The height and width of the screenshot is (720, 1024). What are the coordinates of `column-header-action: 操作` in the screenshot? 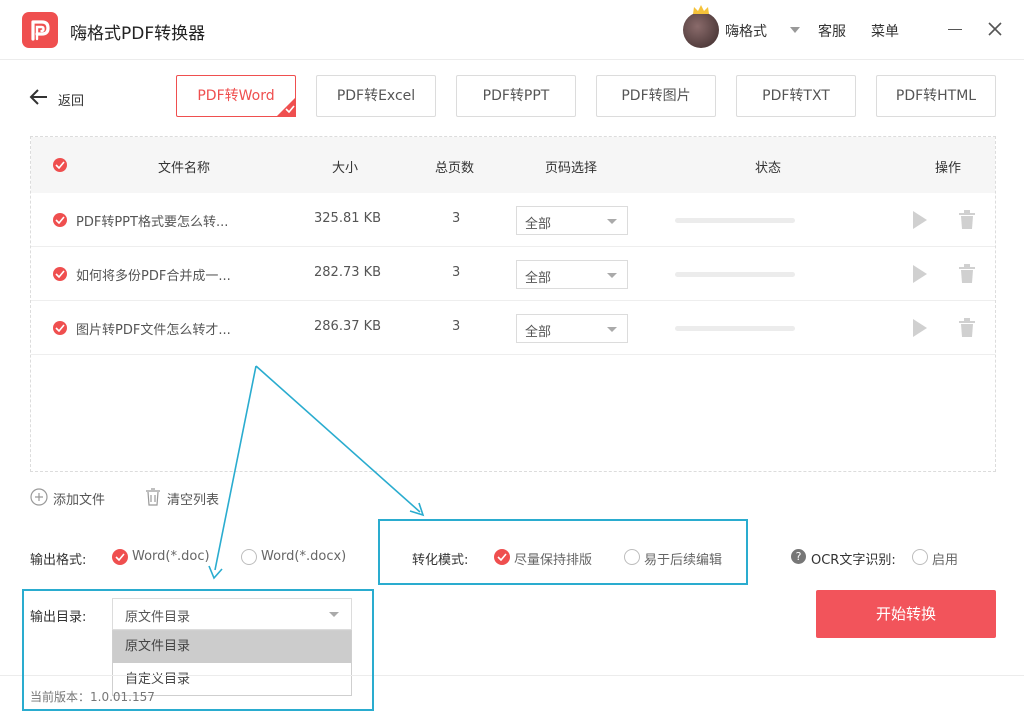 It's located at (948, 168).